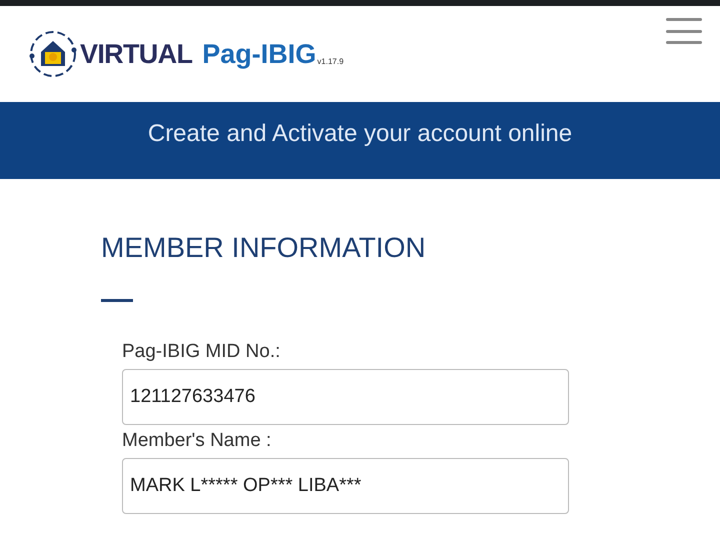 The width and height of the screenshot is (720, 534). I want to click on menu-button, so click(684, 31).